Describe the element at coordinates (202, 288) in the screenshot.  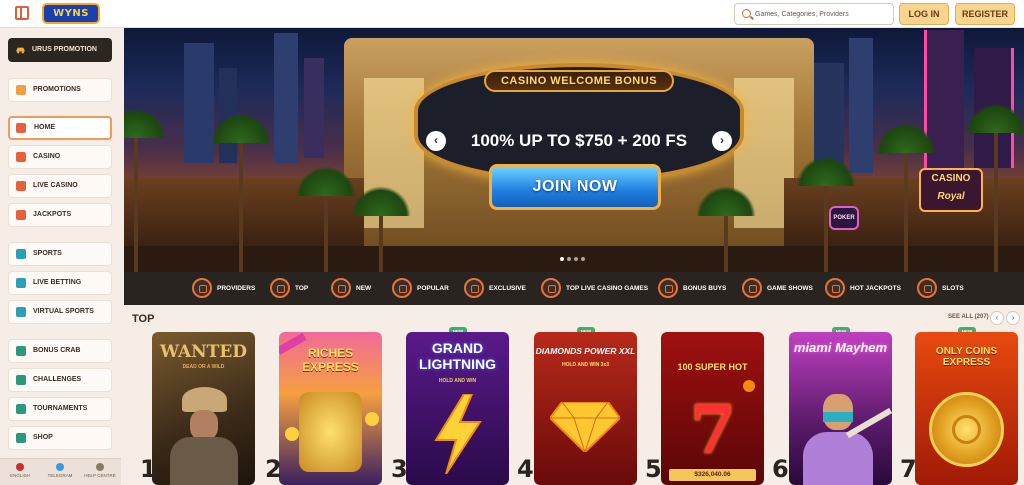
I see `providers-icon` at that location.